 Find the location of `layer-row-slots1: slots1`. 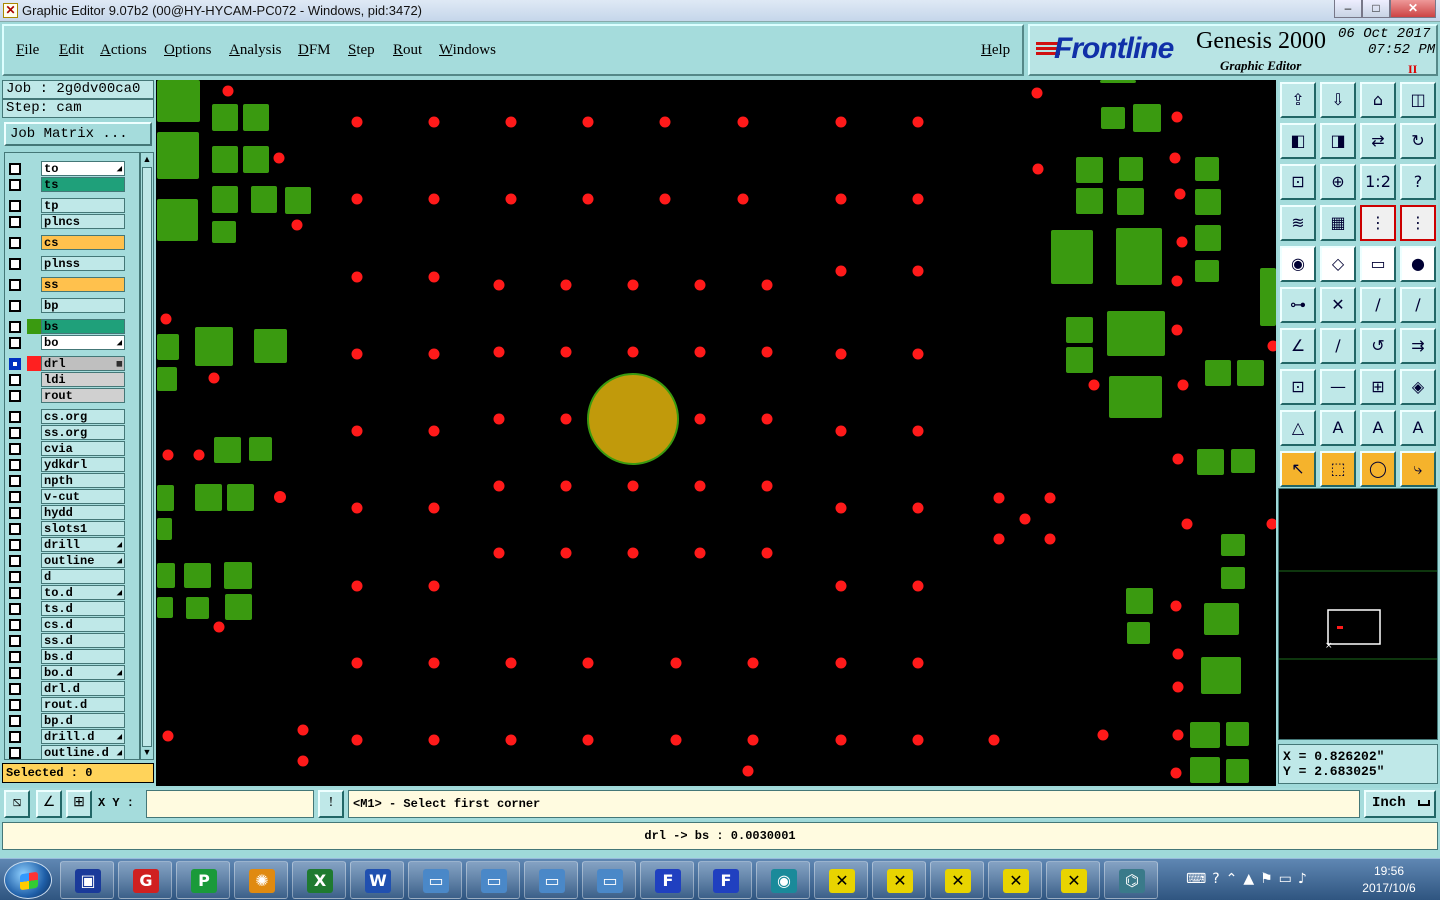

layer-row-slots1: slots1 is located at coordinates (67, 528).